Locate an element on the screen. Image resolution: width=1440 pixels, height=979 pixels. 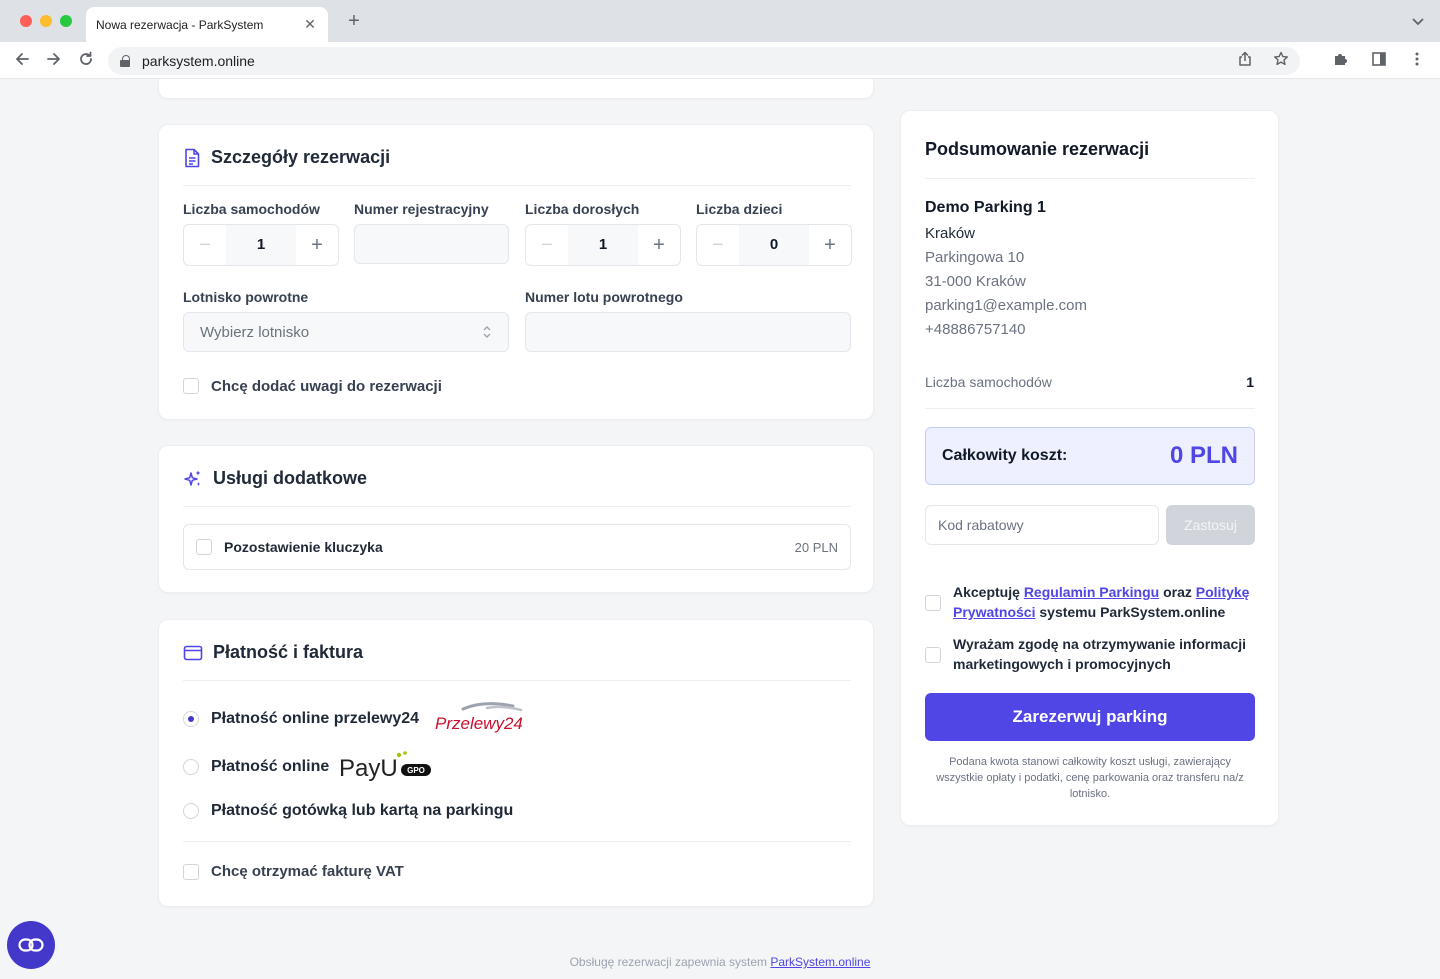
parking-city: Kraków is located at coordinates (950, 233).